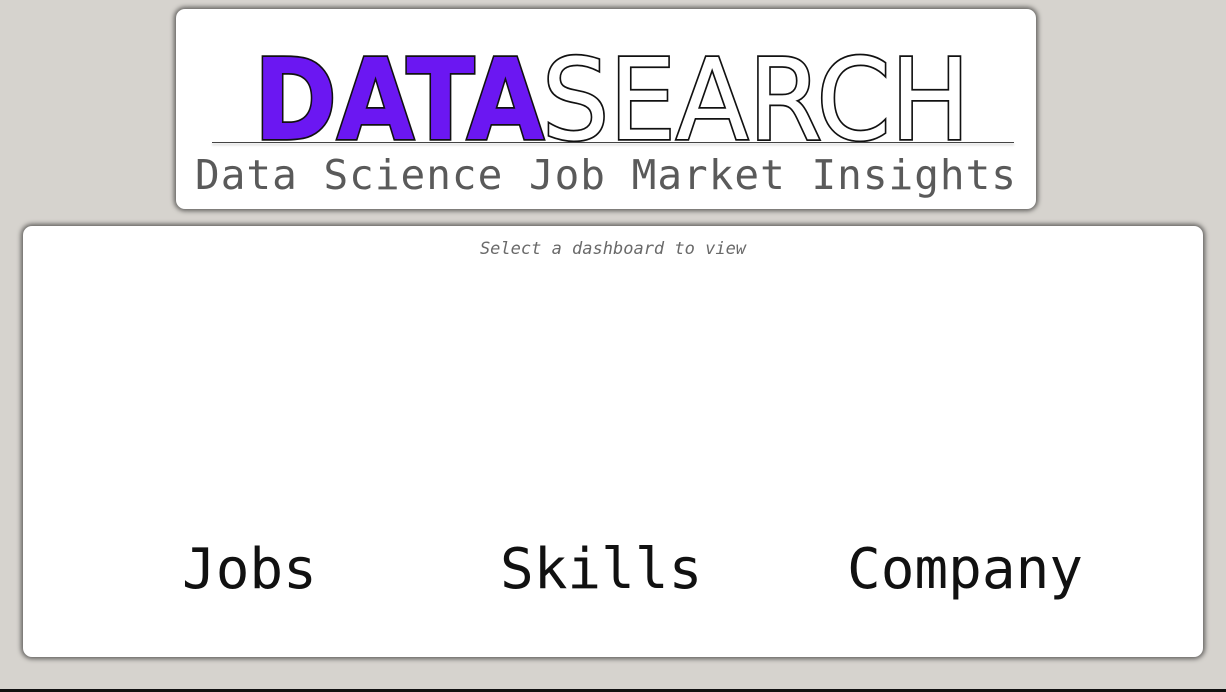 The width and height of the screenshot is (1226, 692). What do you see at coordinates (399, 91) in the screenshot?
I see `logo-data-text: DATA` at bounding box center [399, 91].